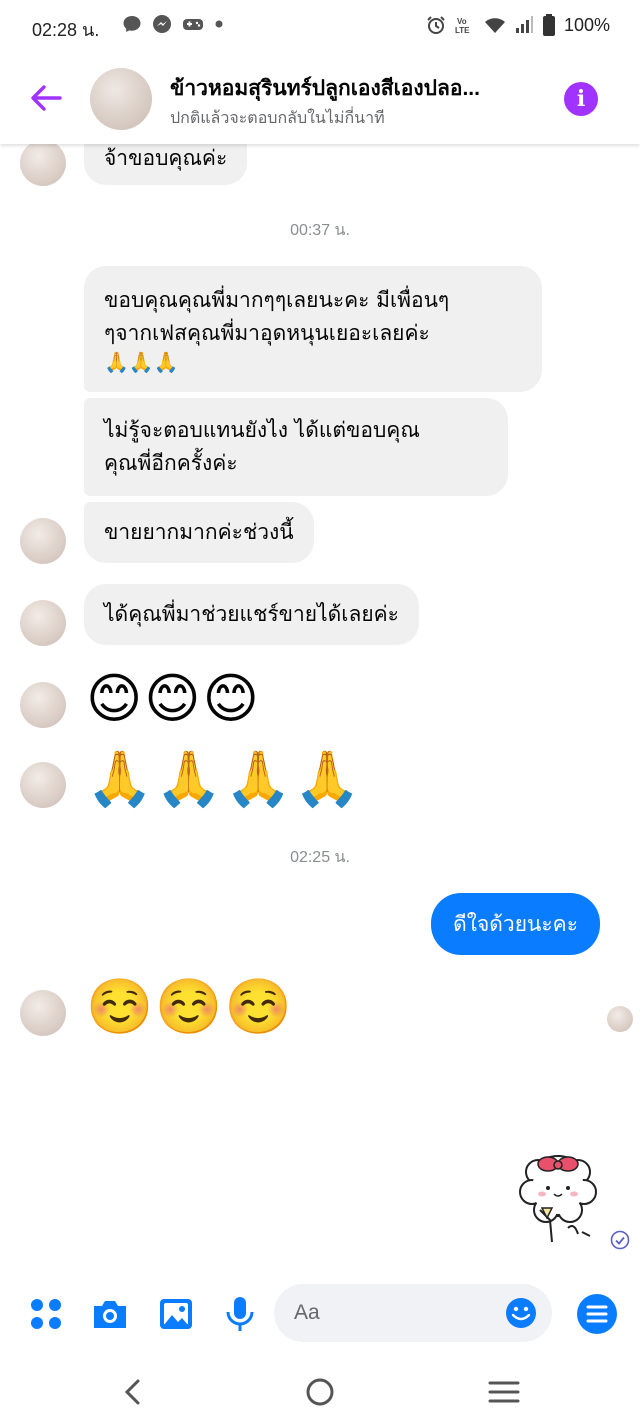 This screenshot has width=640, height=1424. I want to click on message-input: Aa, so click(413, 1313).